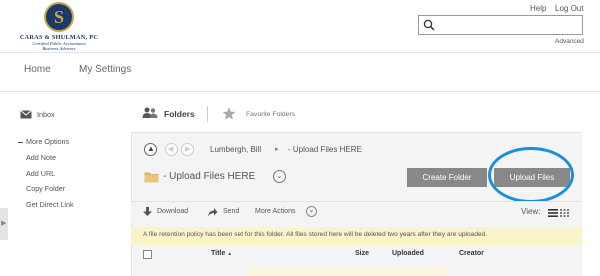  Describe the element at coordinates (37, 69) in the screenshot. I see `nav-home: Home` at that location.